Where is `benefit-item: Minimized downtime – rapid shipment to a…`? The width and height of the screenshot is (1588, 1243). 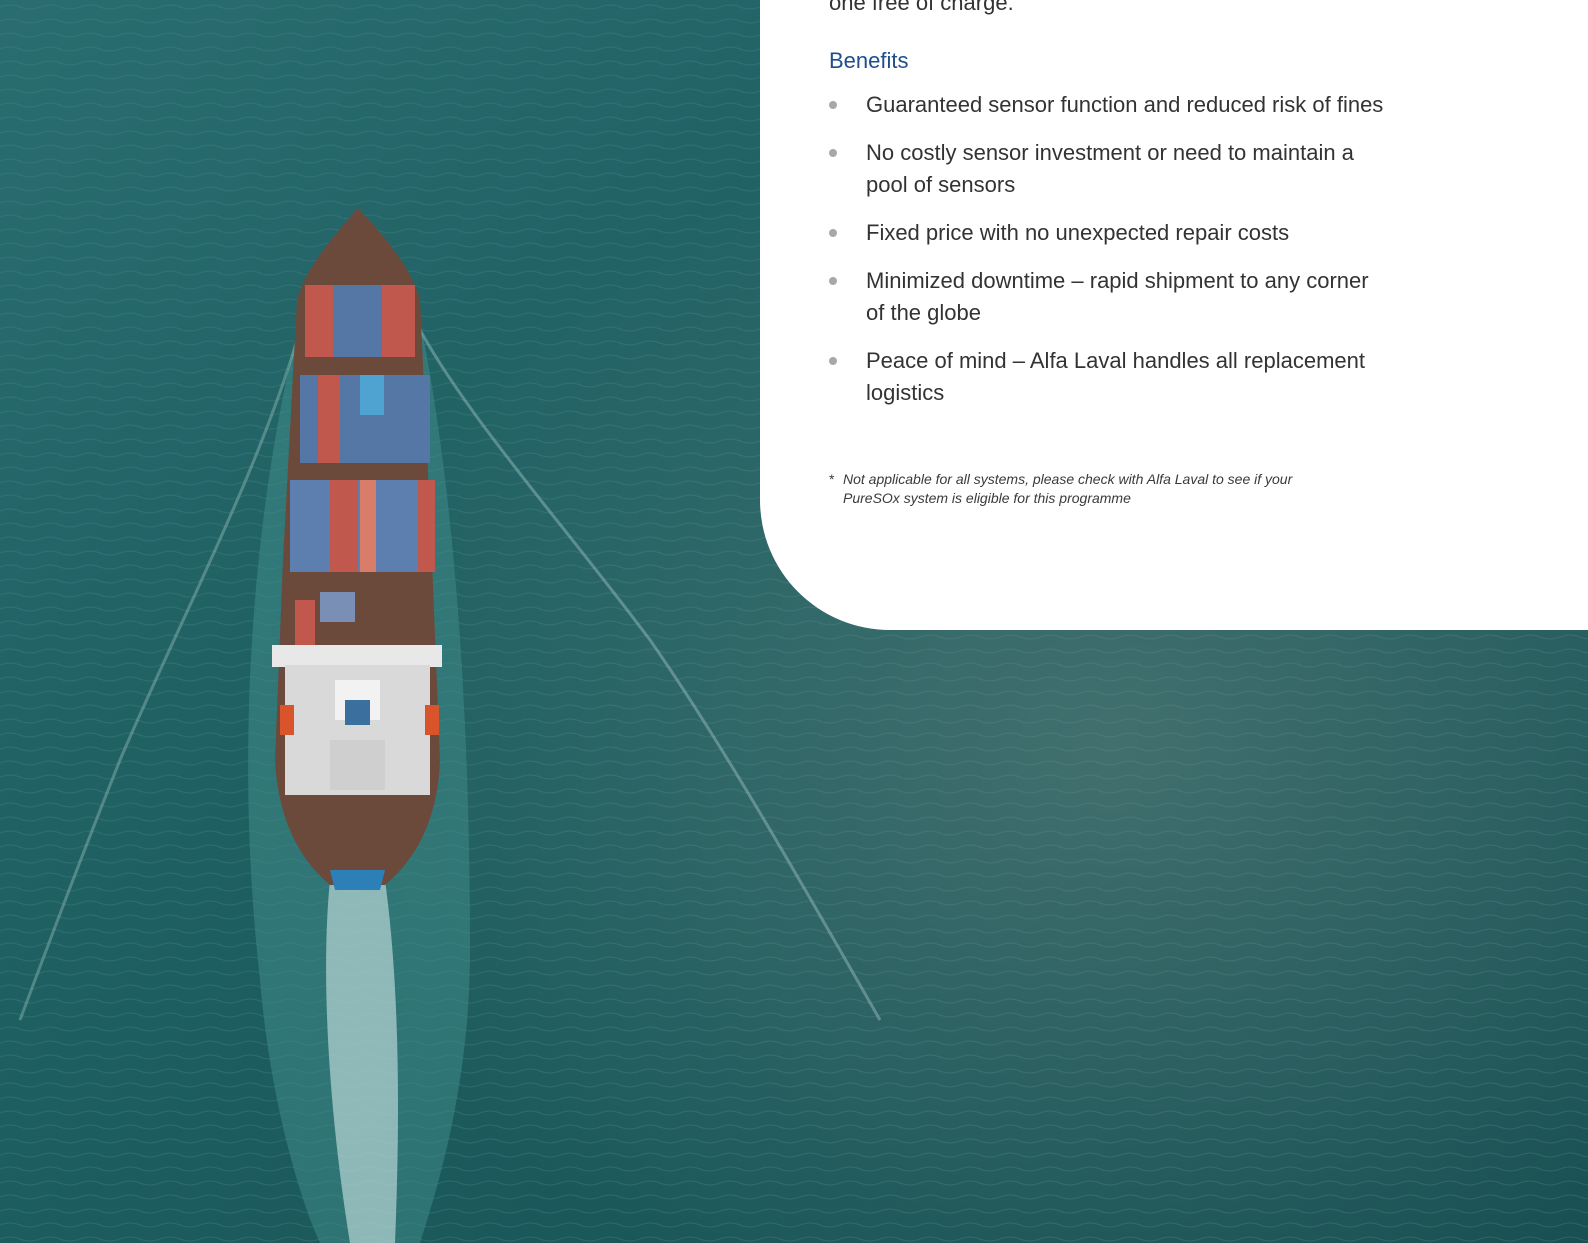
benefit-item: Minimized downtime – rapid shipment to a… is located at coordinates (1109, 297).